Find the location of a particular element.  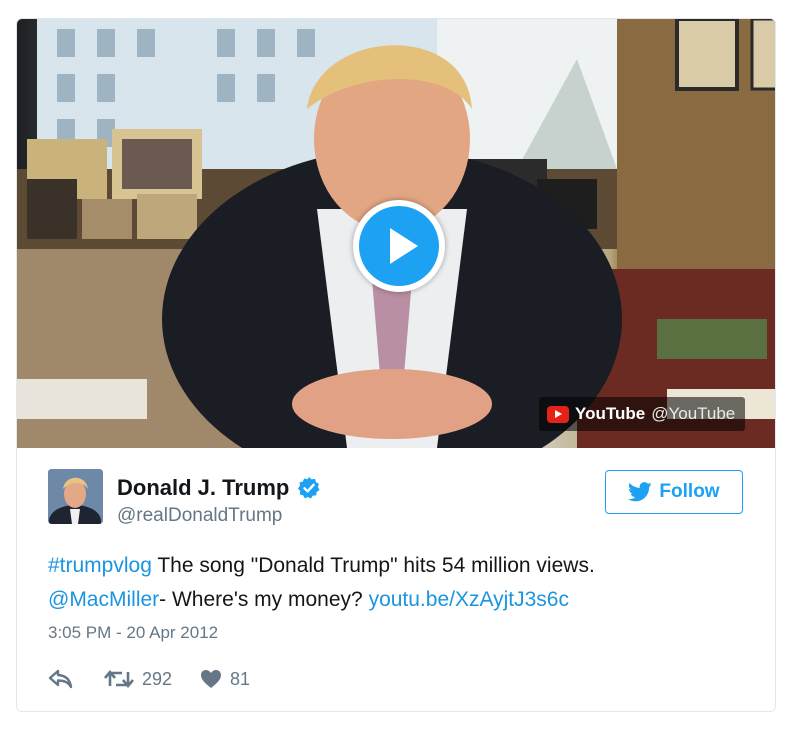

reply-button is located at coordinates (61, 679).